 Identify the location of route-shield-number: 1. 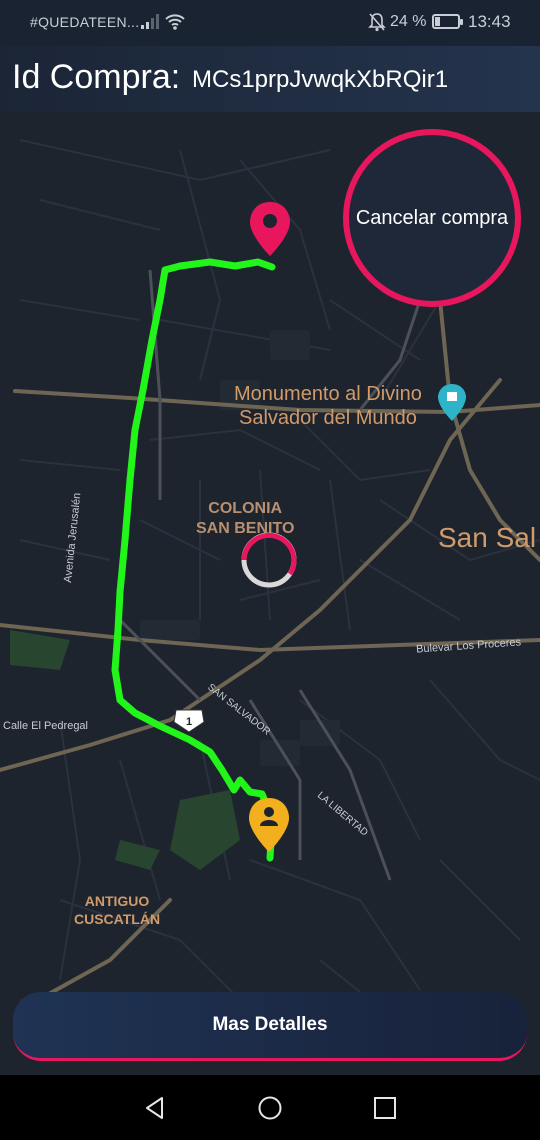
(189, 722).